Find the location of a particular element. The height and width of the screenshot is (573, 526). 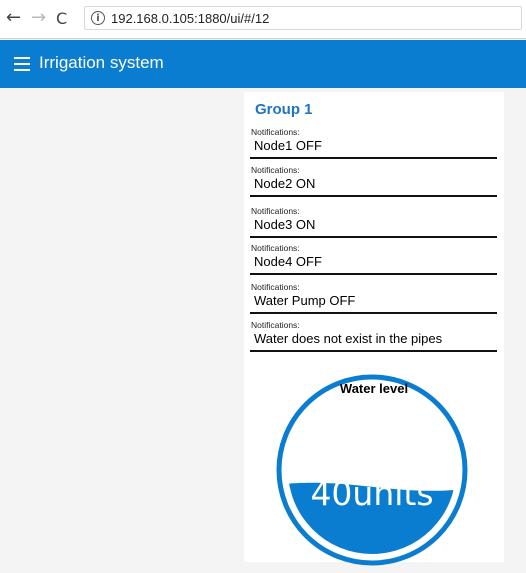

url-text: 192.168.0.105:1880/ui/#/12 is located at coordinates (190, 18).